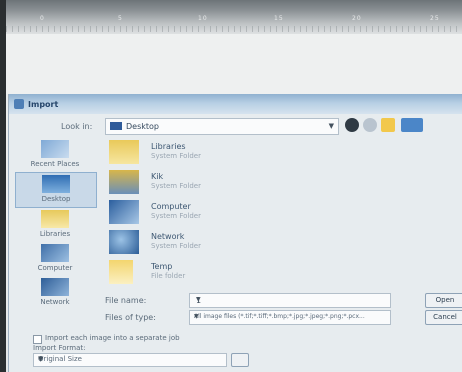  What do you see at coordinates (370, 125) in the screenshot?
I see `up-folder-icon` at bounding box center [370, 125].